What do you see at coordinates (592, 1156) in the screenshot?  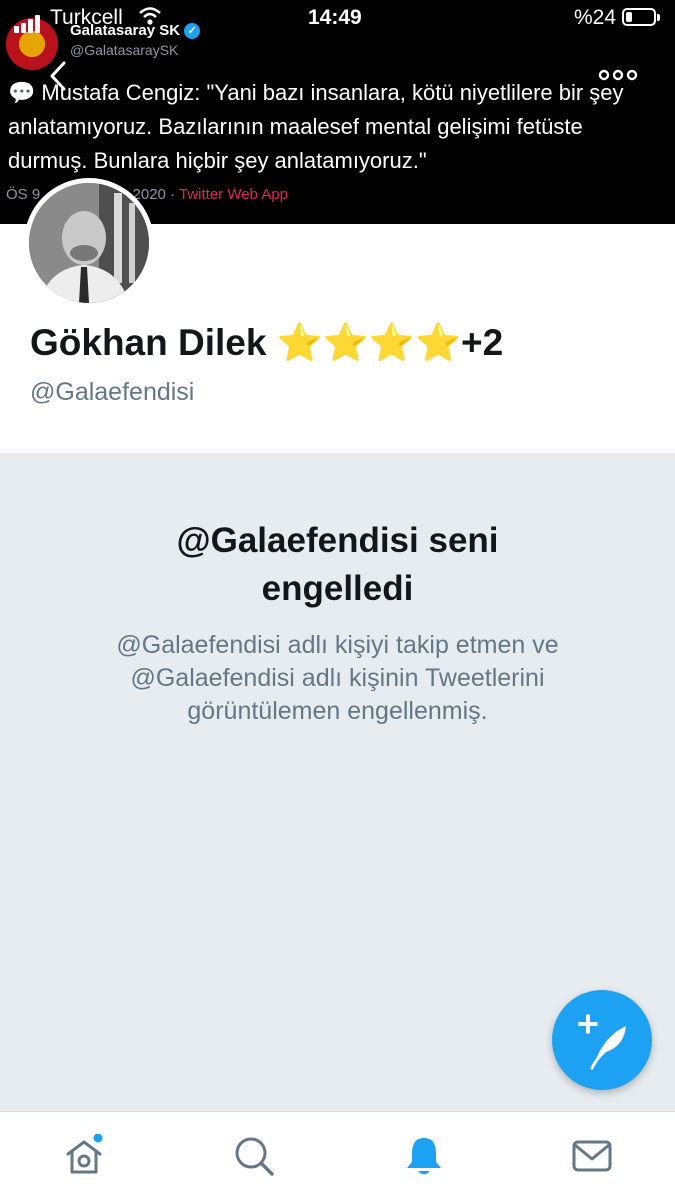 I see `messages-icon` at bounding box center [592, 1156].